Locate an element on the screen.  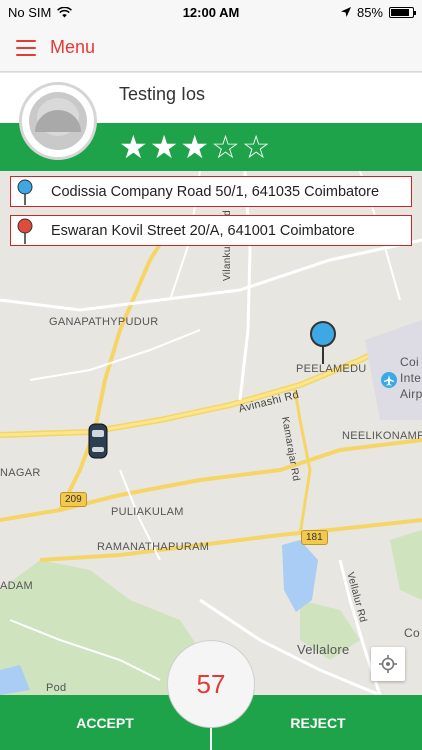
my-location-button is located at coordinates (388, 664).